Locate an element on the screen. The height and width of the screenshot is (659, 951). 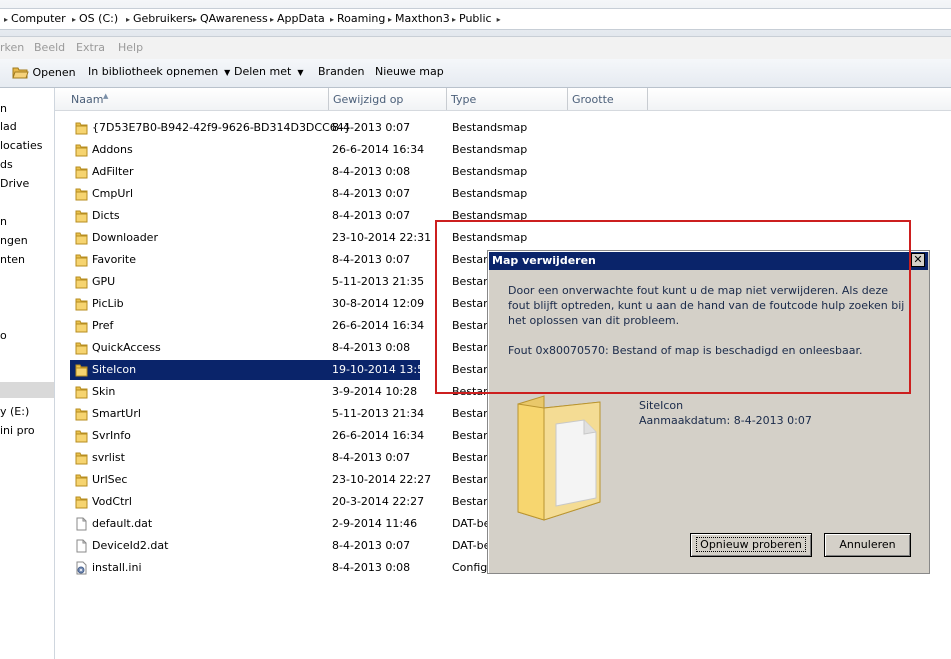
nav-item: nten is located at coordinates (12, 259).